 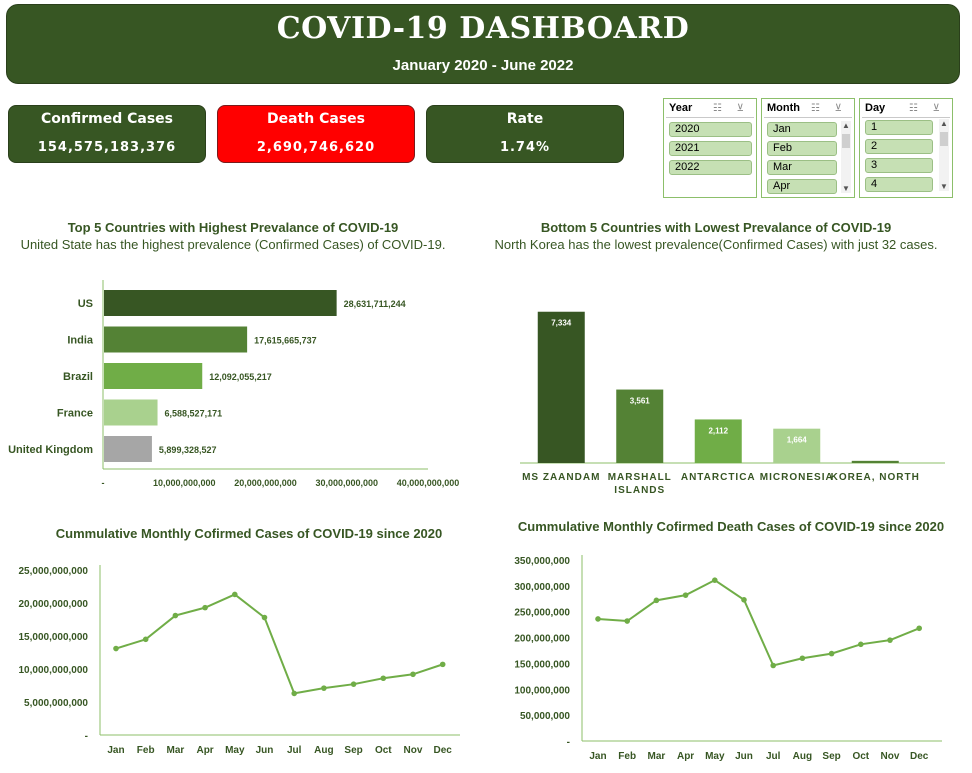 I want to click on x-tick-label: 10,000,000,000, so click(x=184, y=483).